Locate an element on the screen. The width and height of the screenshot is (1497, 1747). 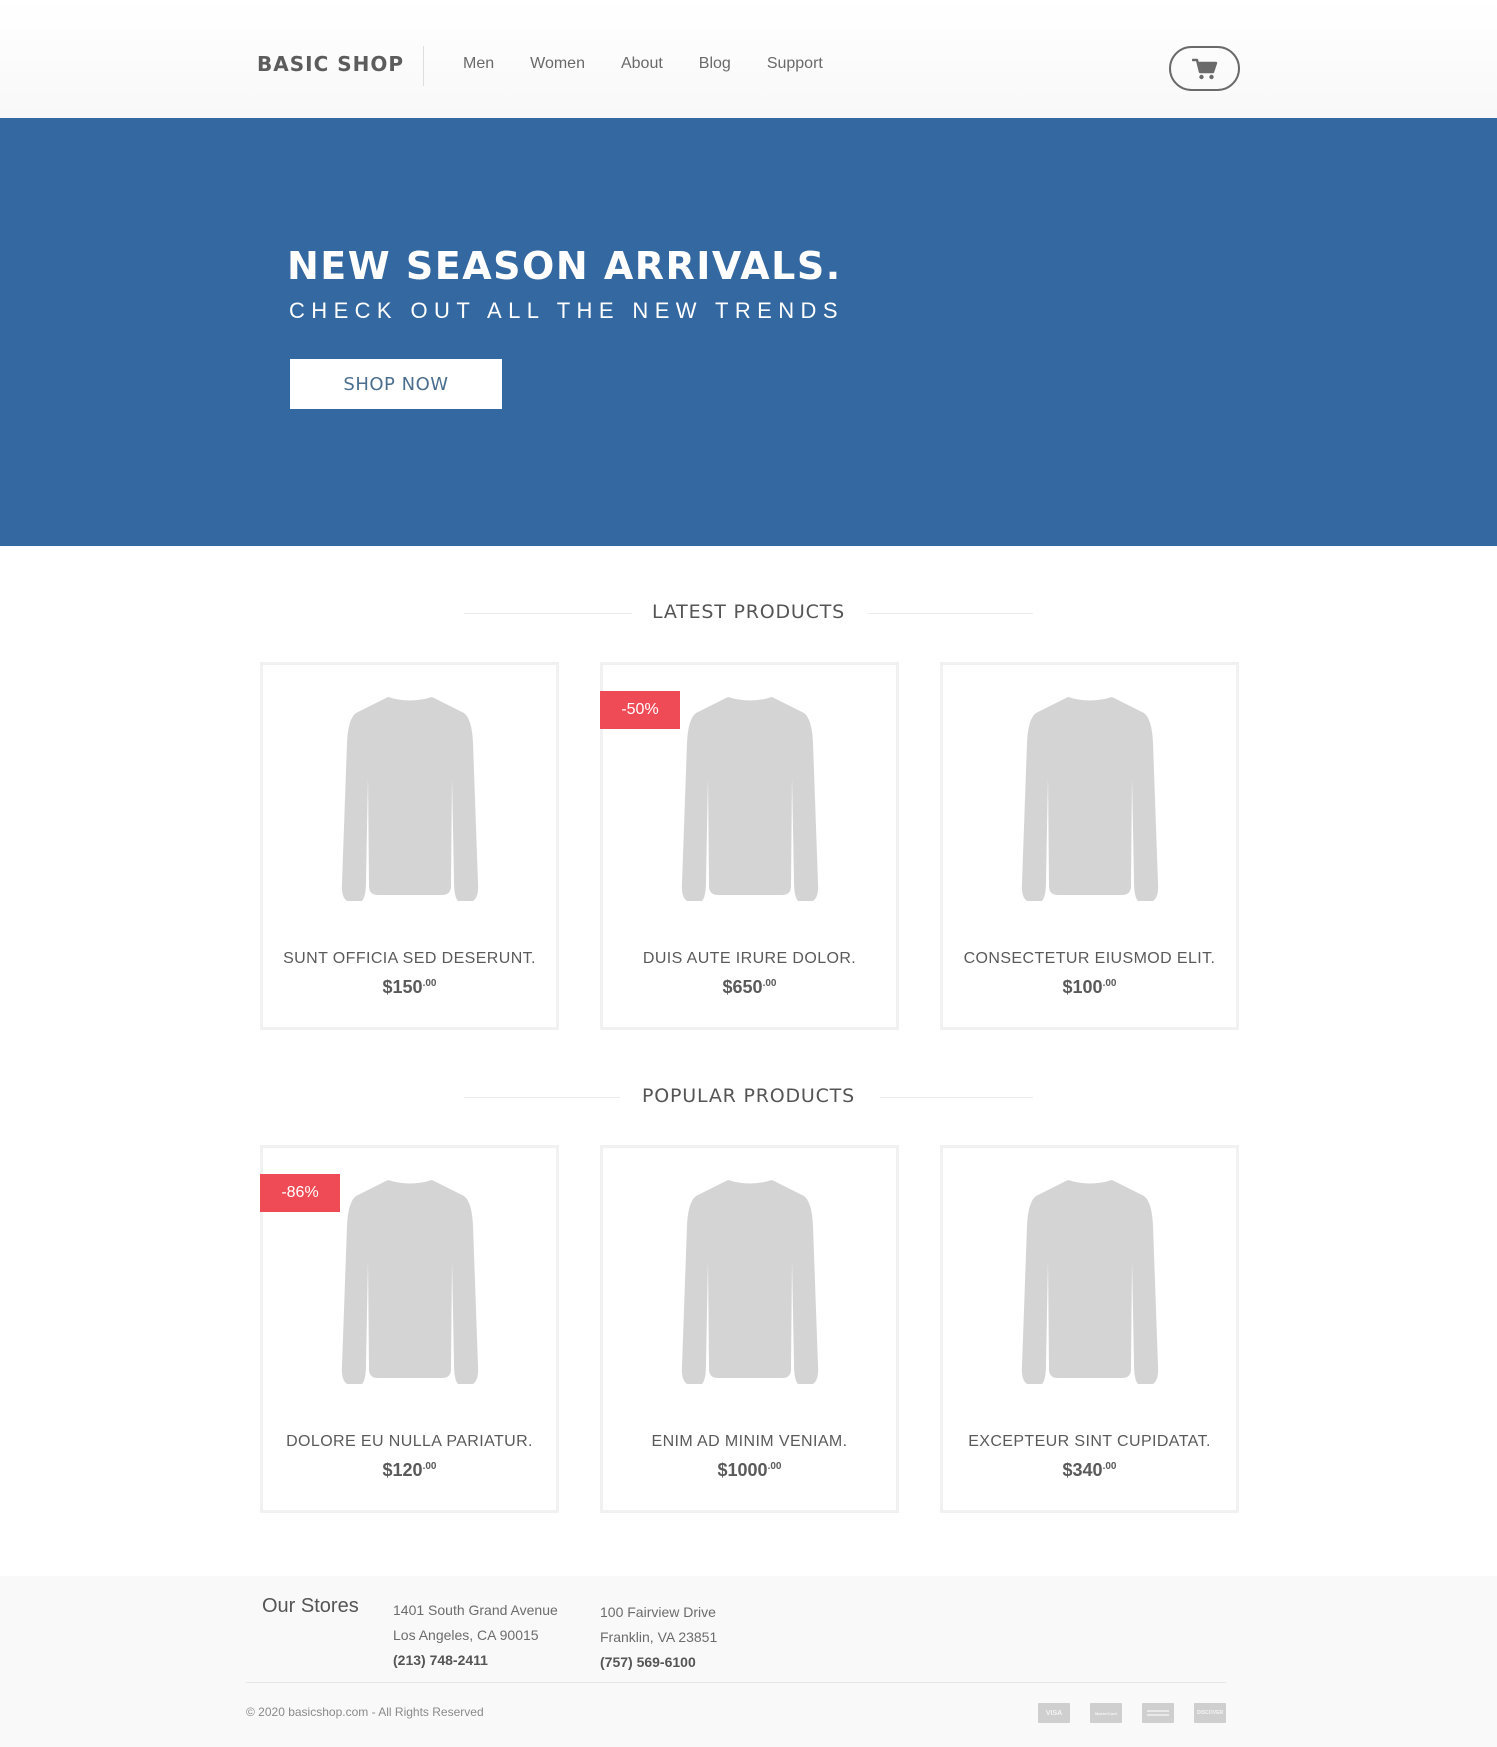
product-price: $120.00 is located at coordinates (409, 1470).